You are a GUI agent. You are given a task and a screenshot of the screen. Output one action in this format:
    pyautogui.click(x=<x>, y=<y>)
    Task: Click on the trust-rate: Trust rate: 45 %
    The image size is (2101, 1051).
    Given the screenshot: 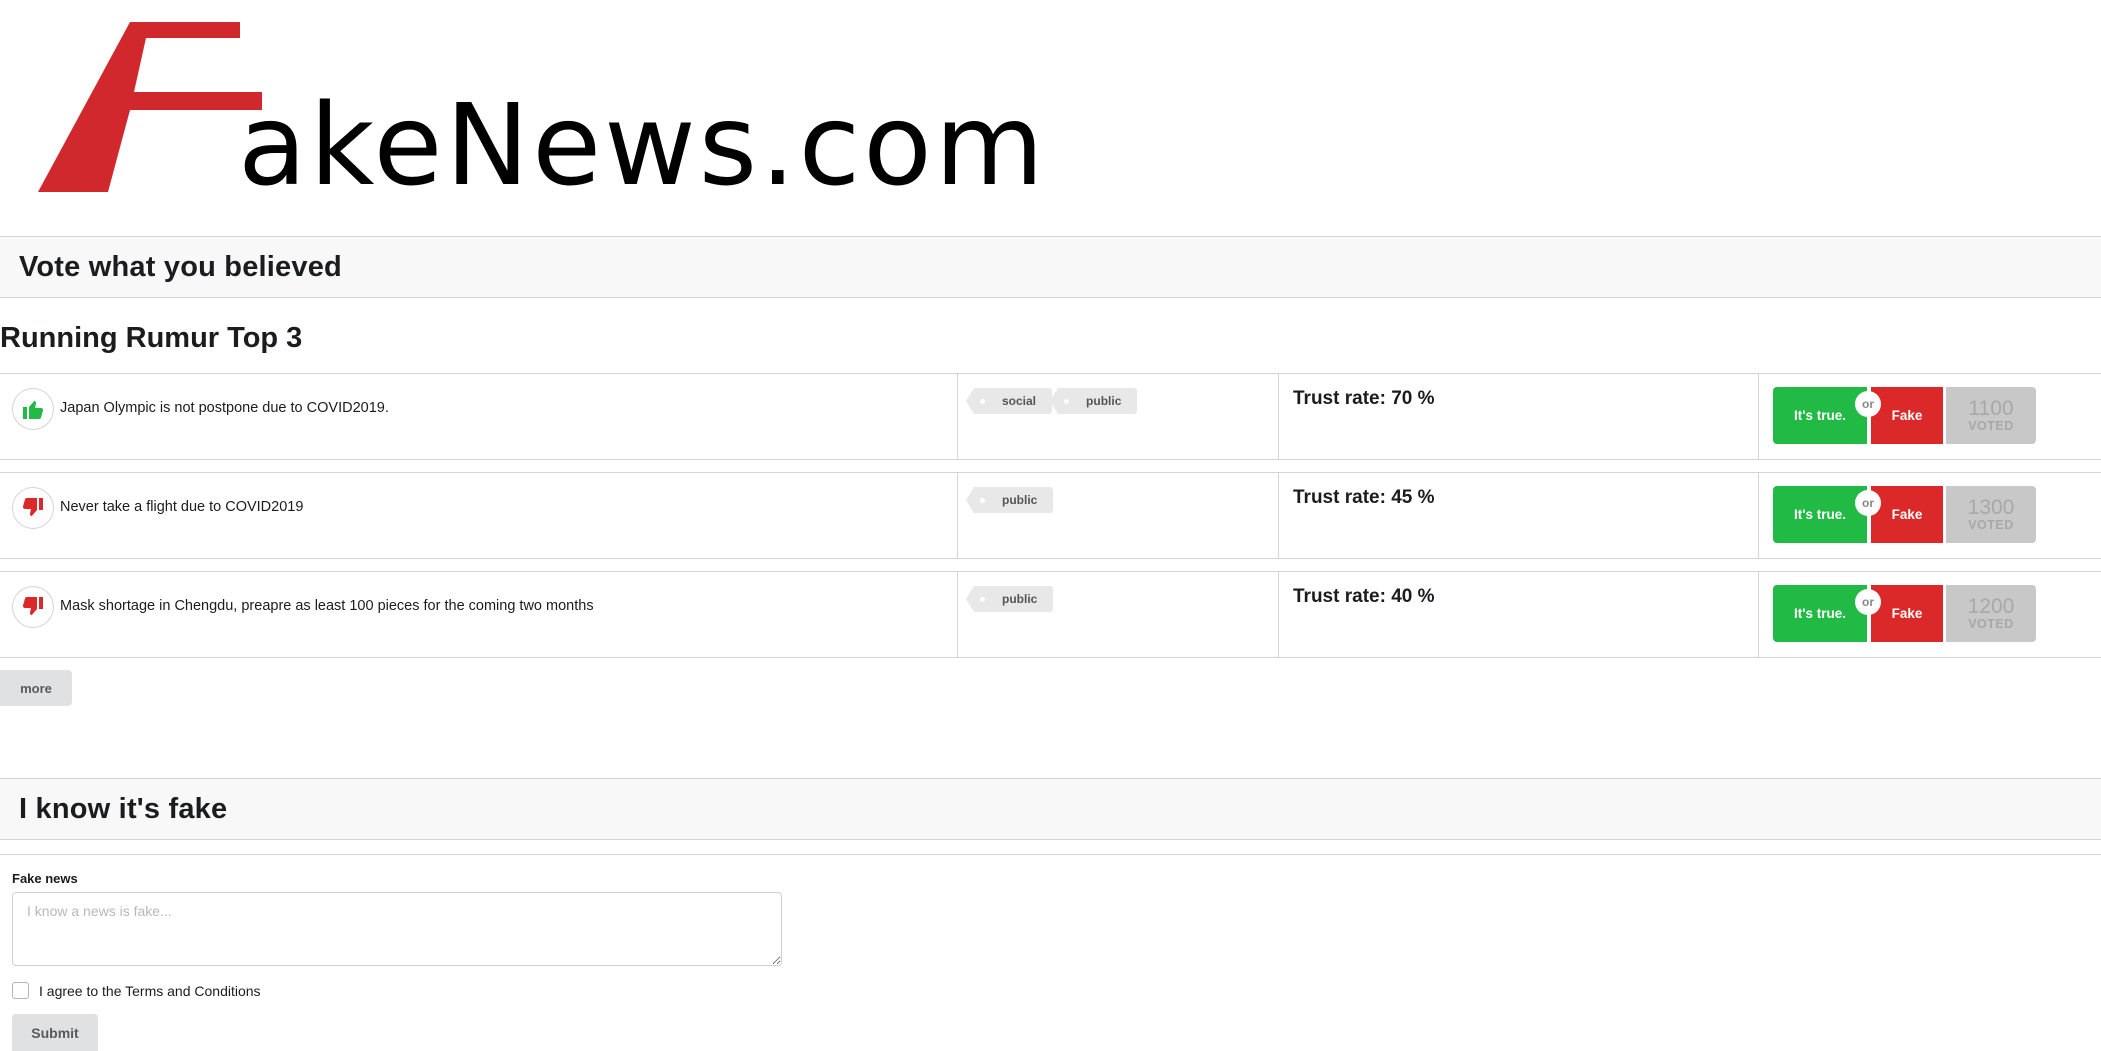 What is the action you would take?
    pyautogui.click(x=1364, y=497)
    